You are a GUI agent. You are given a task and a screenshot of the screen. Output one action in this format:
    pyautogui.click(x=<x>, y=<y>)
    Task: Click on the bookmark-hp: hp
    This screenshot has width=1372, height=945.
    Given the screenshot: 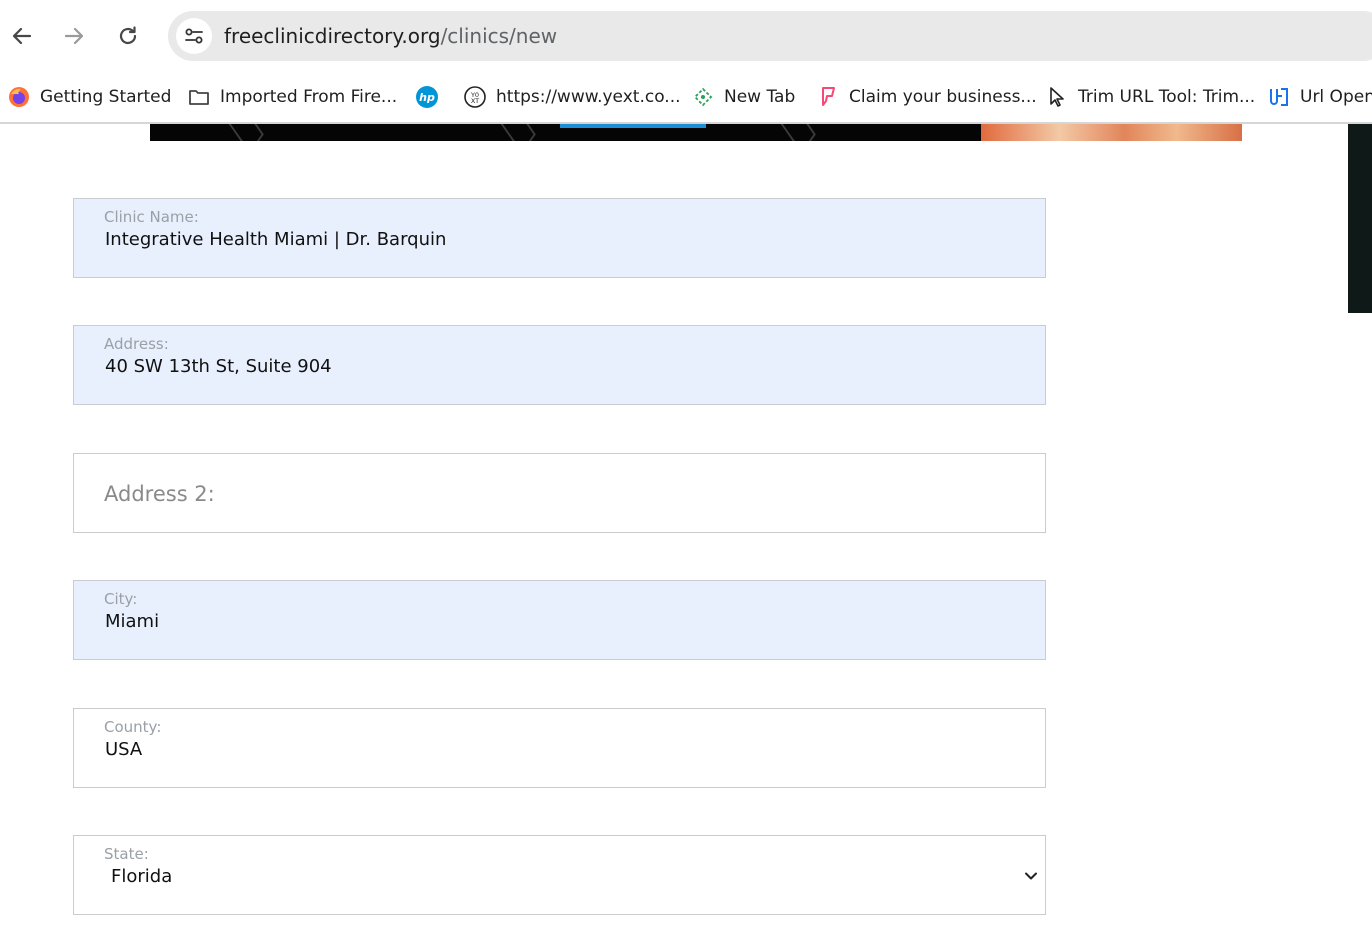 What is the action you would take?
    pyautogui.click(x=431, y=97)
    